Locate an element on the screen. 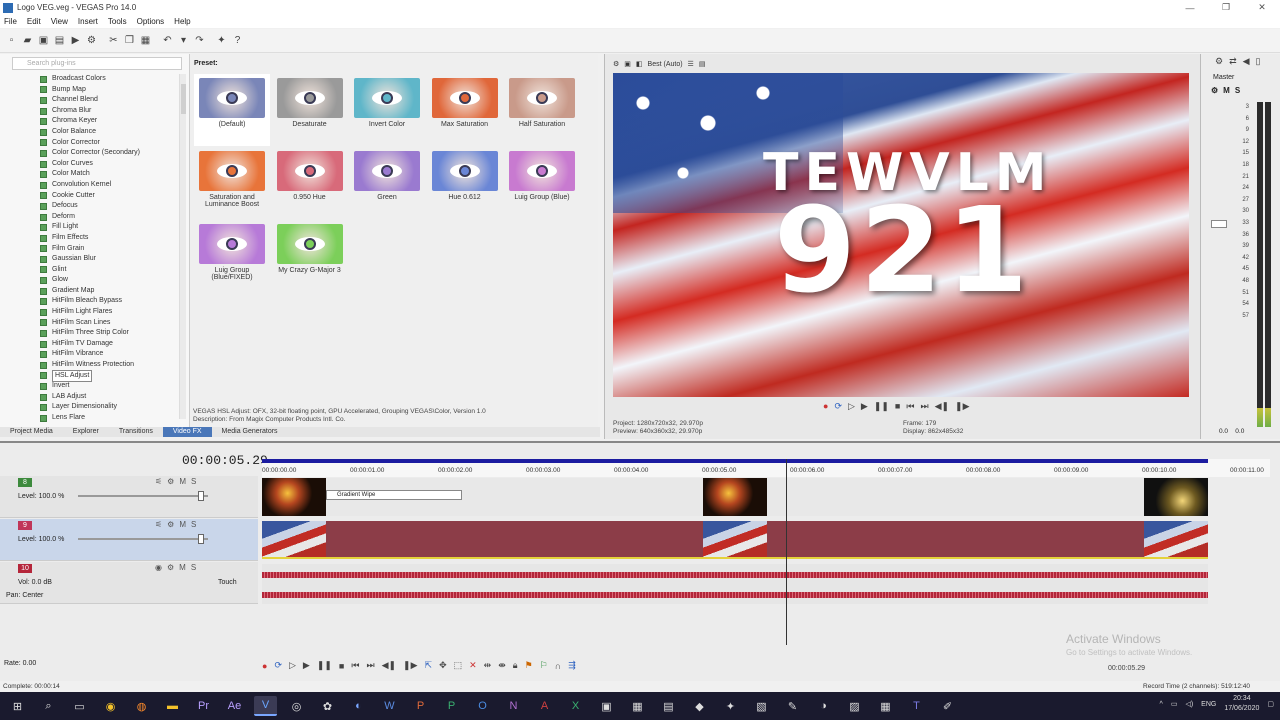  copy-snapshot-icon: ▤ is located at coordinates (702, 64).